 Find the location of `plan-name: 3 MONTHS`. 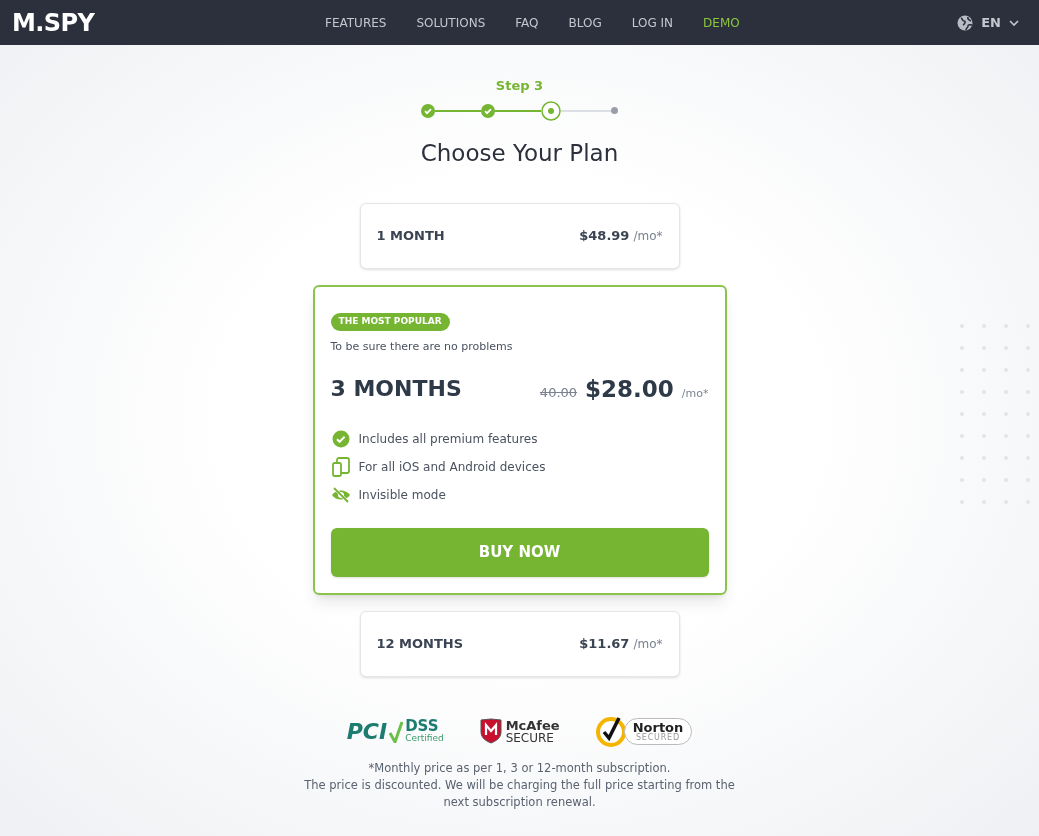

plan-name: 3 MONTHS is located at coordinates (396, 389).